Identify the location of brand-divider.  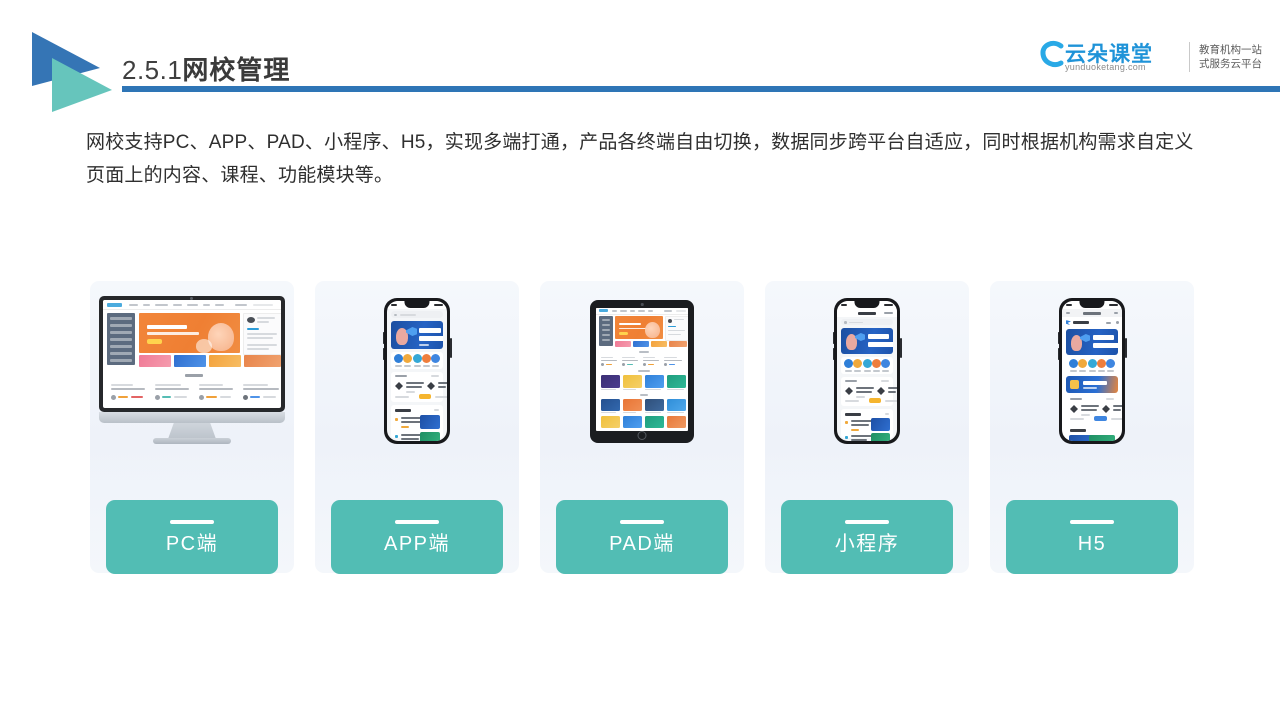
(1189, 57).